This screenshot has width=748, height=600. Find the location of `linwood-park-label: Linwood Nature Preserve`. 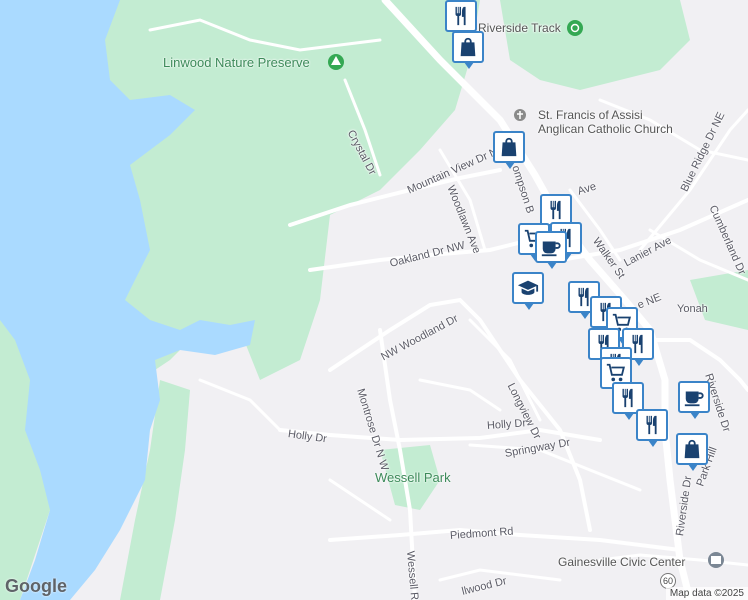

linwood-park-label: Linwood Nature Preserve is located at coordinates (236, 62).